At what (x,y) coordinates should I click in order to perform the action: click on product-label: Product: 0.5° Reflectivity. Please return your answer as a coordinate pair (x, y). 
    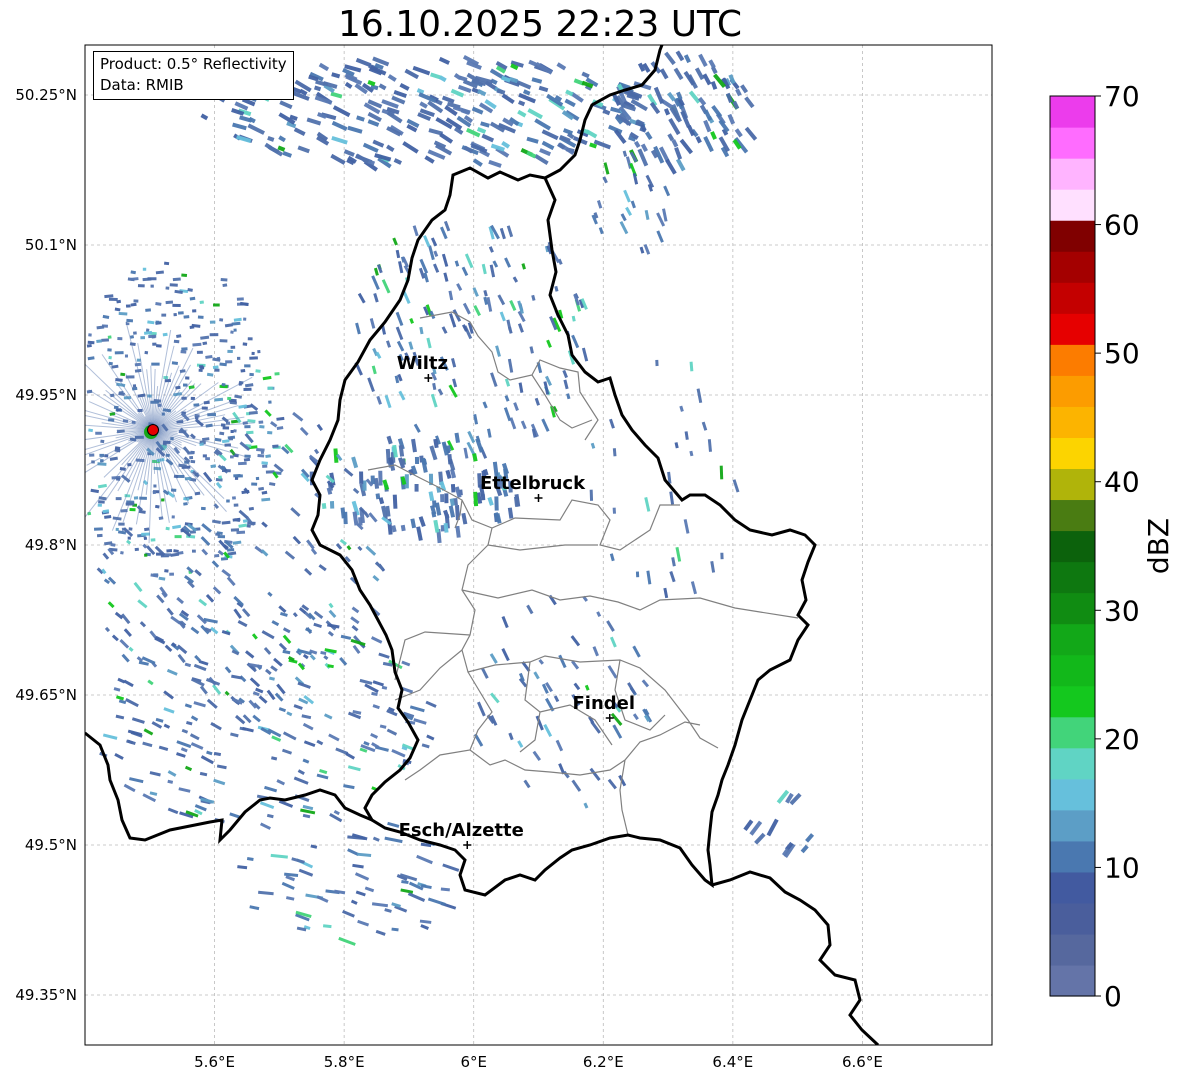
    Looking at the image, I should click on (193, 64).